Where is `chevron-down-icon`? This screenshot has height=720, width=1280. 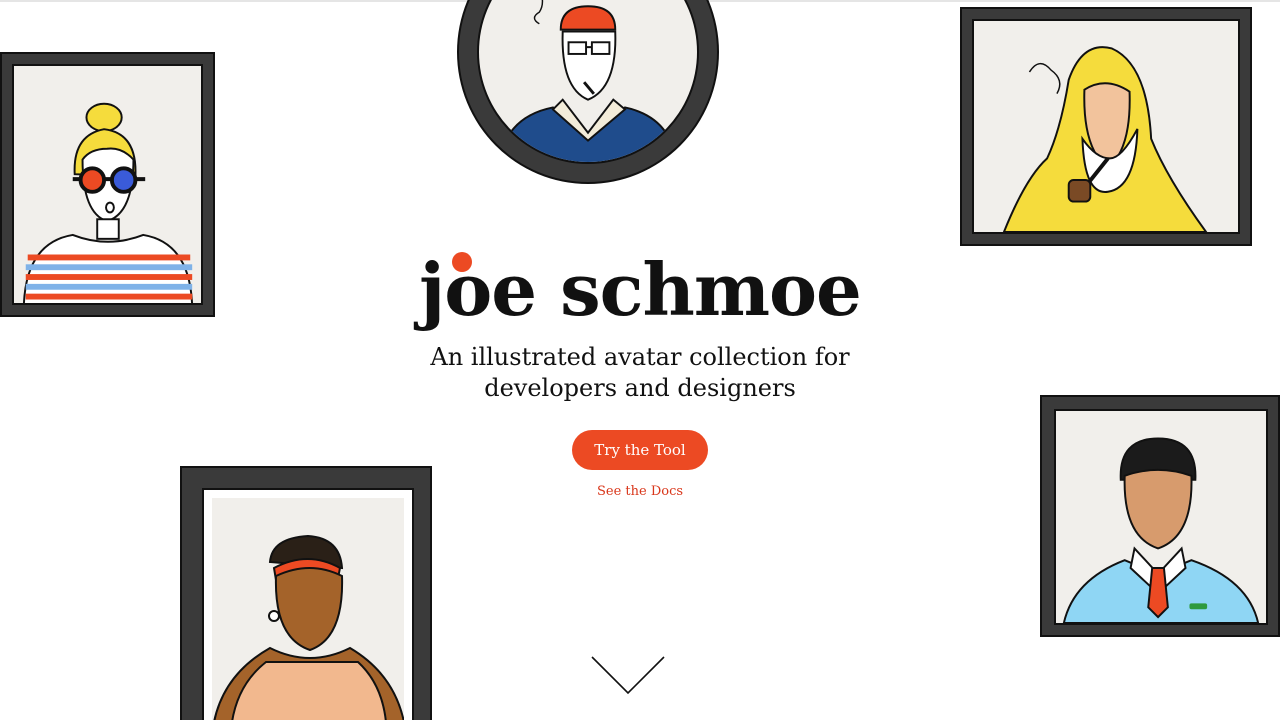 chevron-down-icon is located at coordinates (628, 676).